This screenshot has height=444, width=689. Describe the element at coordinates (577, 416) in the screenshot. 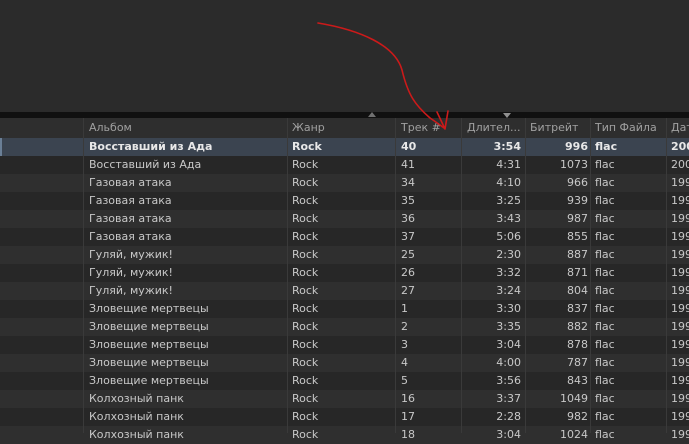

I see `bitrate-cell: 982` at that location.